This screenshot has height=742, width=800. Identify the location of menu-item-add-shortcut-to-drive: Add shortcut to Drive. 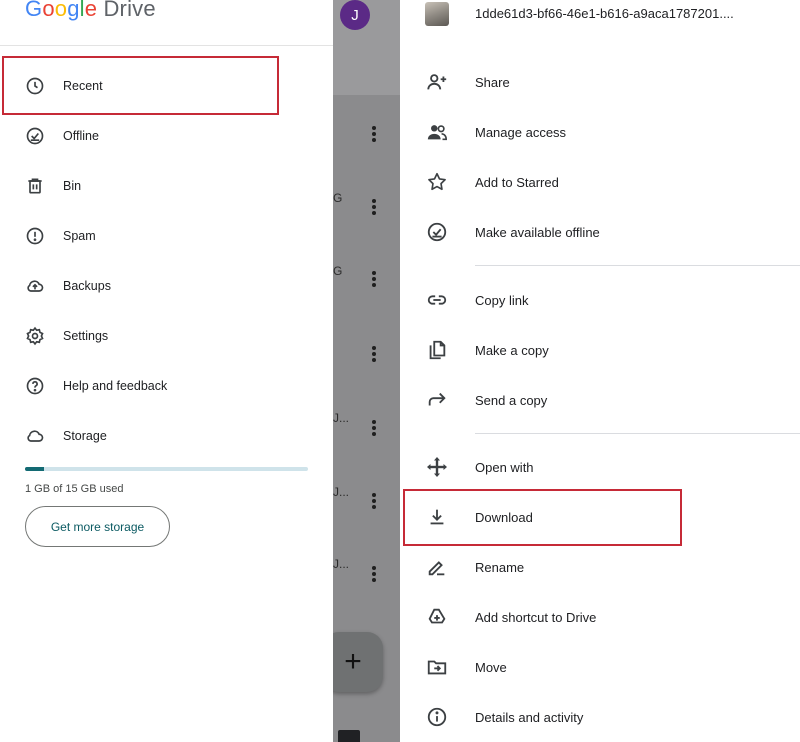
(600, 617).